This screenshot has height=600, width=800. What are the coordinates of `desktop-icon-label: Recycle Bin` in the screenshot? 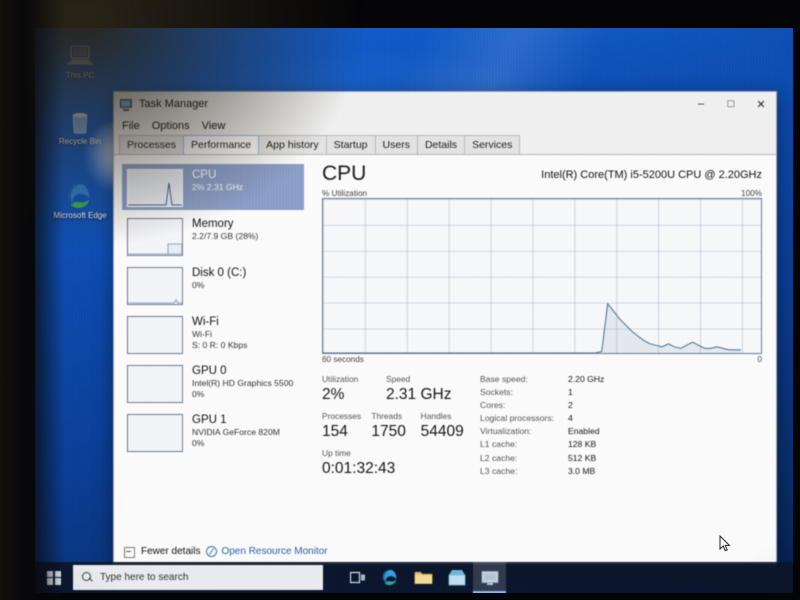 It's located at (80, 141).